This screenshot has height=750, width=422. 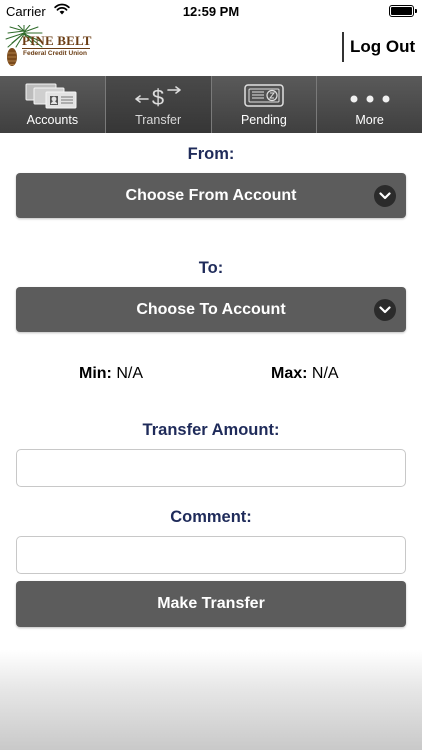 I want to click on pending-icon, so click(x=264, y=97).